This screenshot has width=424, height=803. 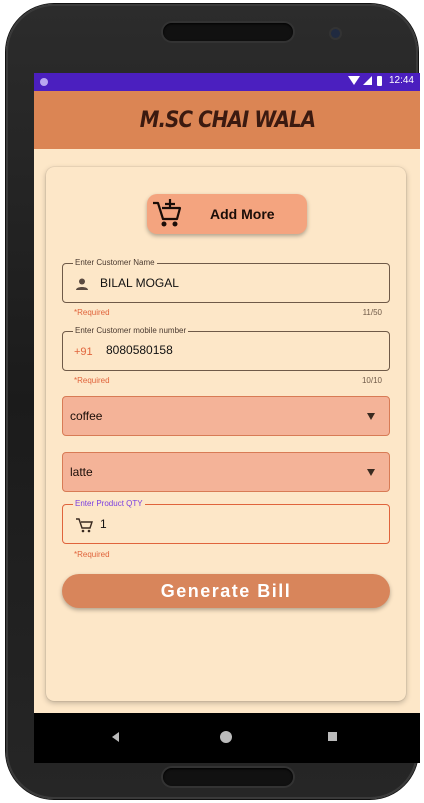 What do you see at coordinates (332, 736) in the screenshot?
I see `recent-apps-icon` at bounding box center [332, 736].